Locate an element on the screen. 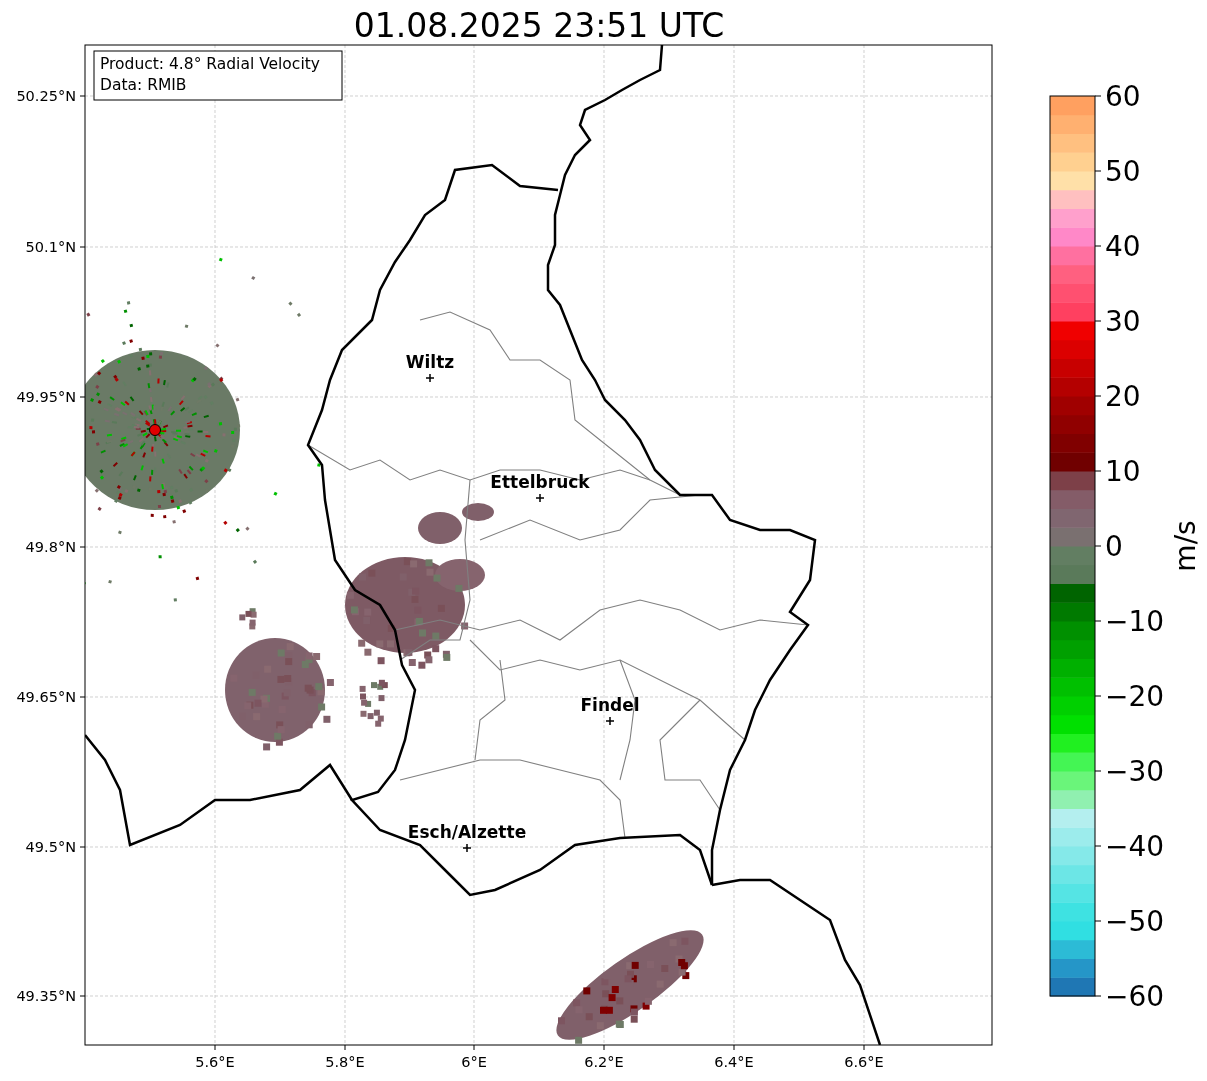 The width and height of the screenshot is (1207, 1081). colorbar-tick-label: 40 is located at coordinates (1123, 246).